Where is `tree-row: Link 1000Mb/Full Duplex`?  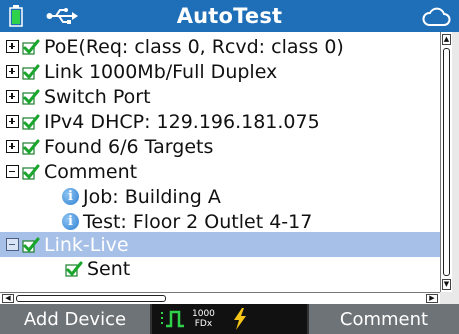
tree-row: Link 1000Mb/Full Duplex is located at coordinates (220, 71).